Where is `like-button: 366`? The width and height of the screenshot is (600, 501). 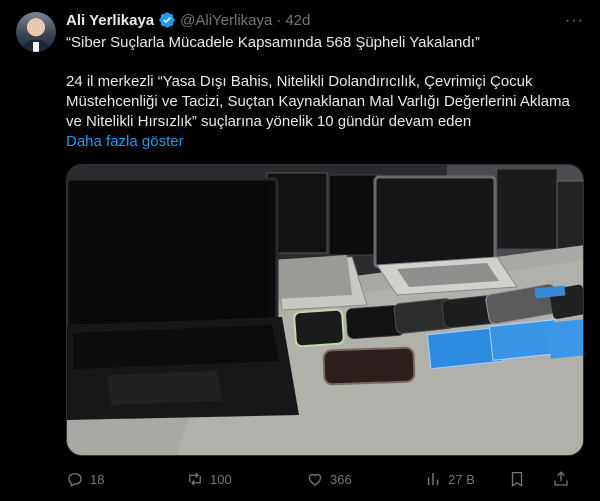 like-button: 366 is located at coordinates (329, 479).